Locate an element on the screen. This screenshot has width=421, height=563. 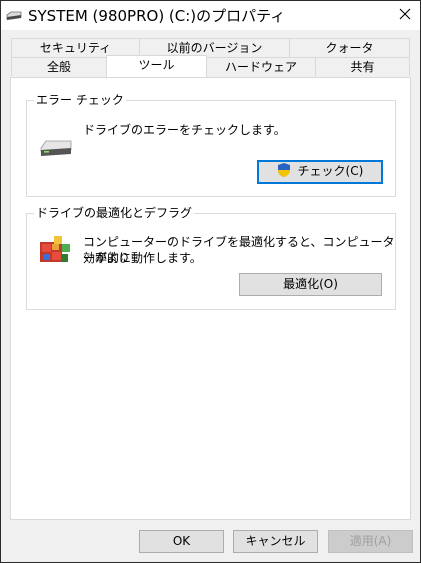
defrag-icon is located at coordinates (55, 251).